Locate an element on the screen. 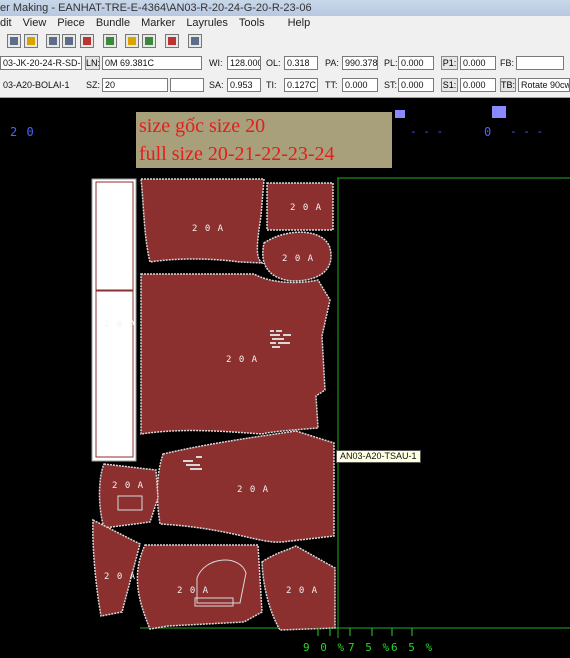 The image size is (570, 658). piece-tooltip: AN03-A20-TSAU-1 is located at coordinates (378, 456).